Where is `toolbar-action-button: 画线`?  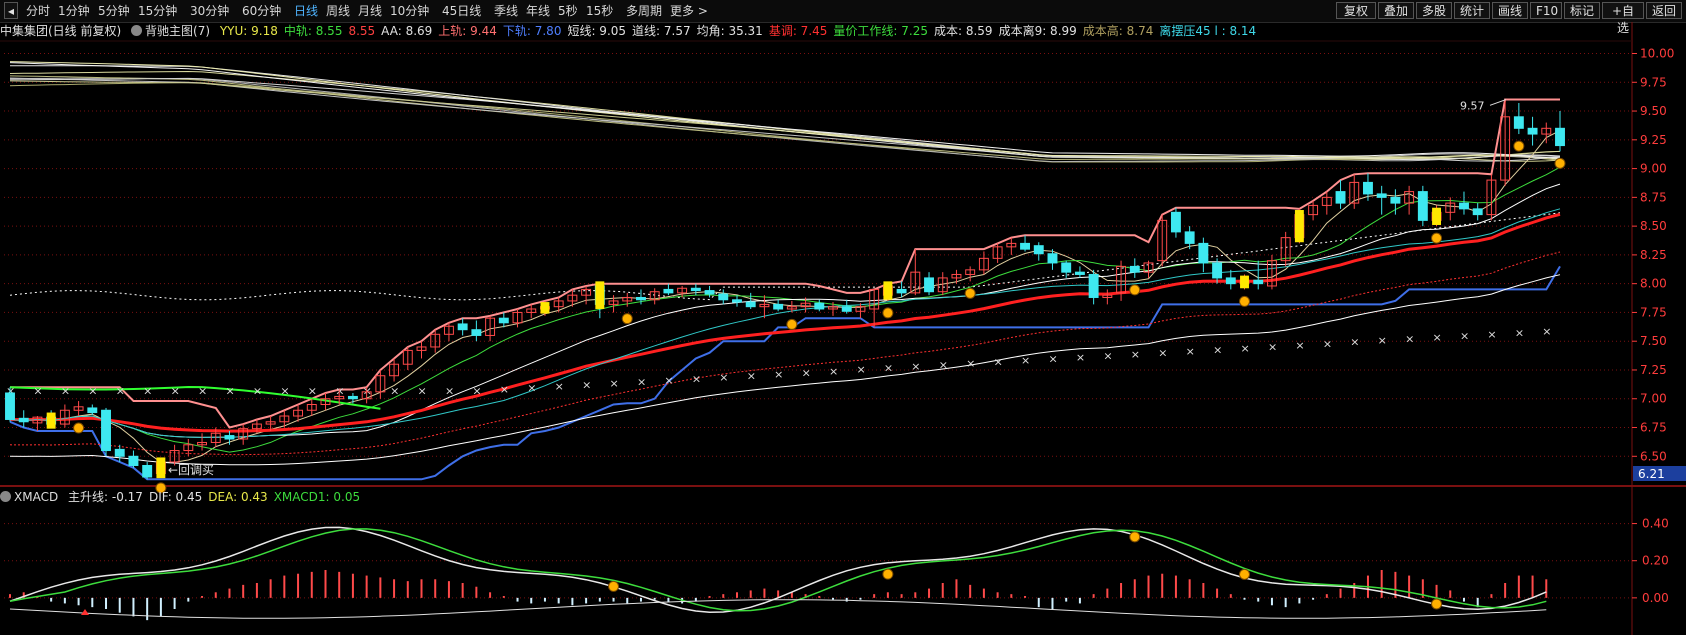
toolbar-action-button: 画线 is located at coordinates (1510, 10).